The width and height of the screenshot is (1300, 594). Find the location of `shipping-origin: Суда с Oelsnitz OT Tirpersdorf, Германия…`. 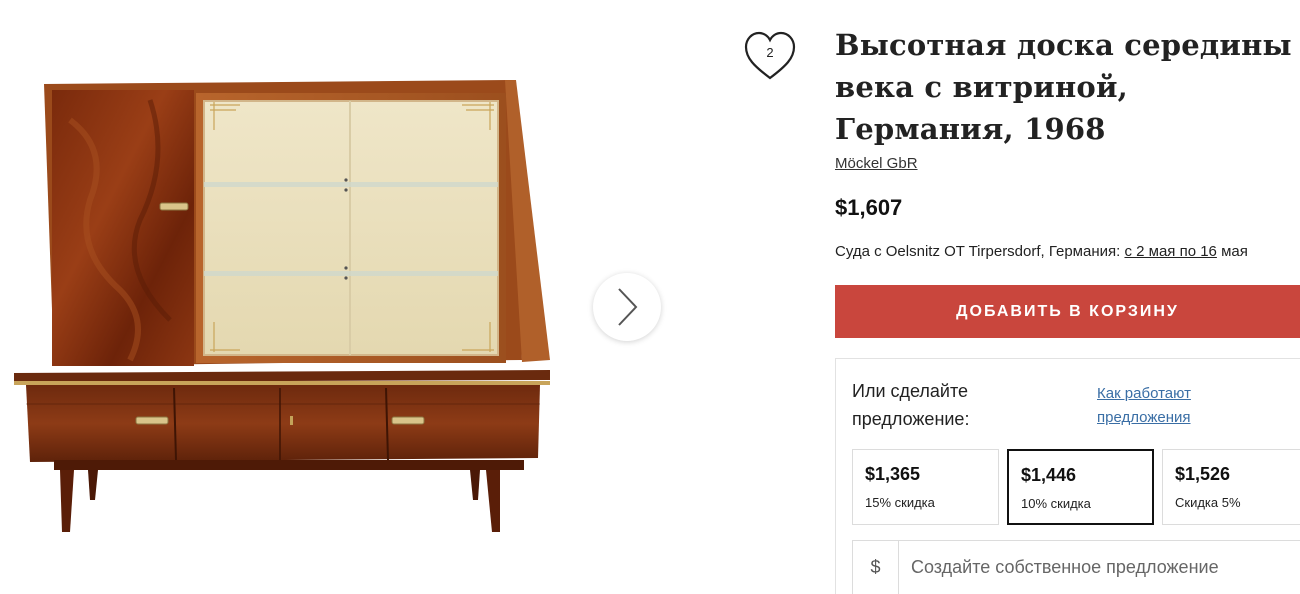

shipping-origin: Суда с Oelsnitz OT Tirpersdorf, Германия… is located at coordinates (978, 251).